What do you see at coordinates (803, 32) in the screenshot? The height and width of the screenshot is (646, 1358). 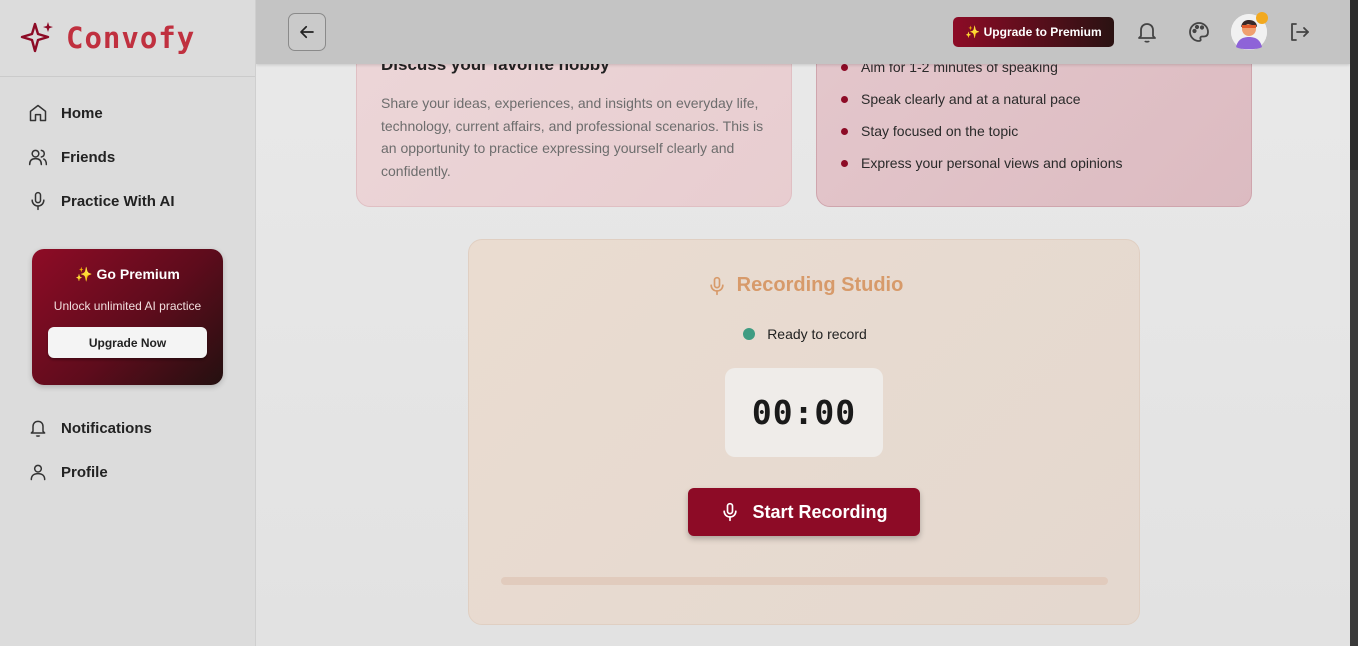 I see `top-bar: ✨ Upgrade to Premium` at bounding box center [803, 32].